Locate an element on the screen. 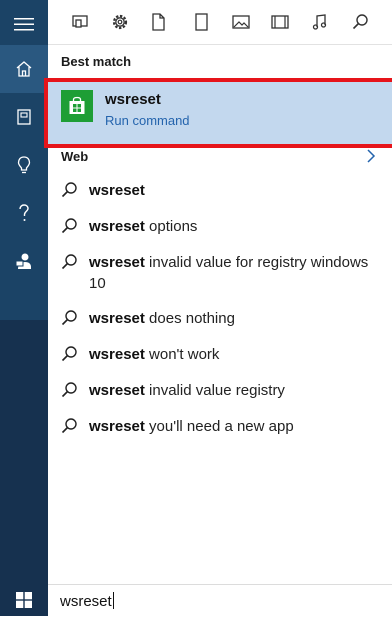  store-app-tile is located at coordinates (77, 106).